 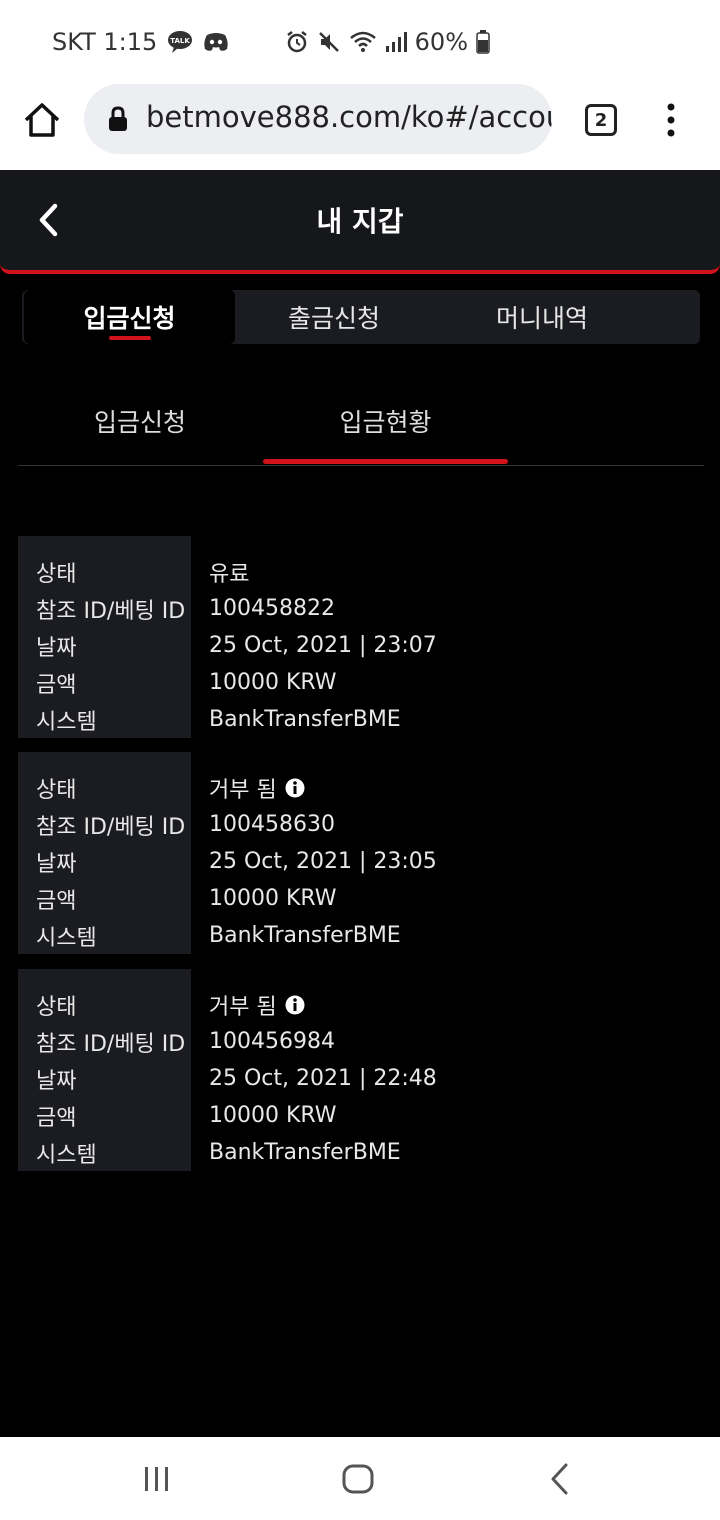 What do you see at coordinates (129, 338) in the screenshot?
I see `active-tab-indicator` at bounding box center [129, 338].